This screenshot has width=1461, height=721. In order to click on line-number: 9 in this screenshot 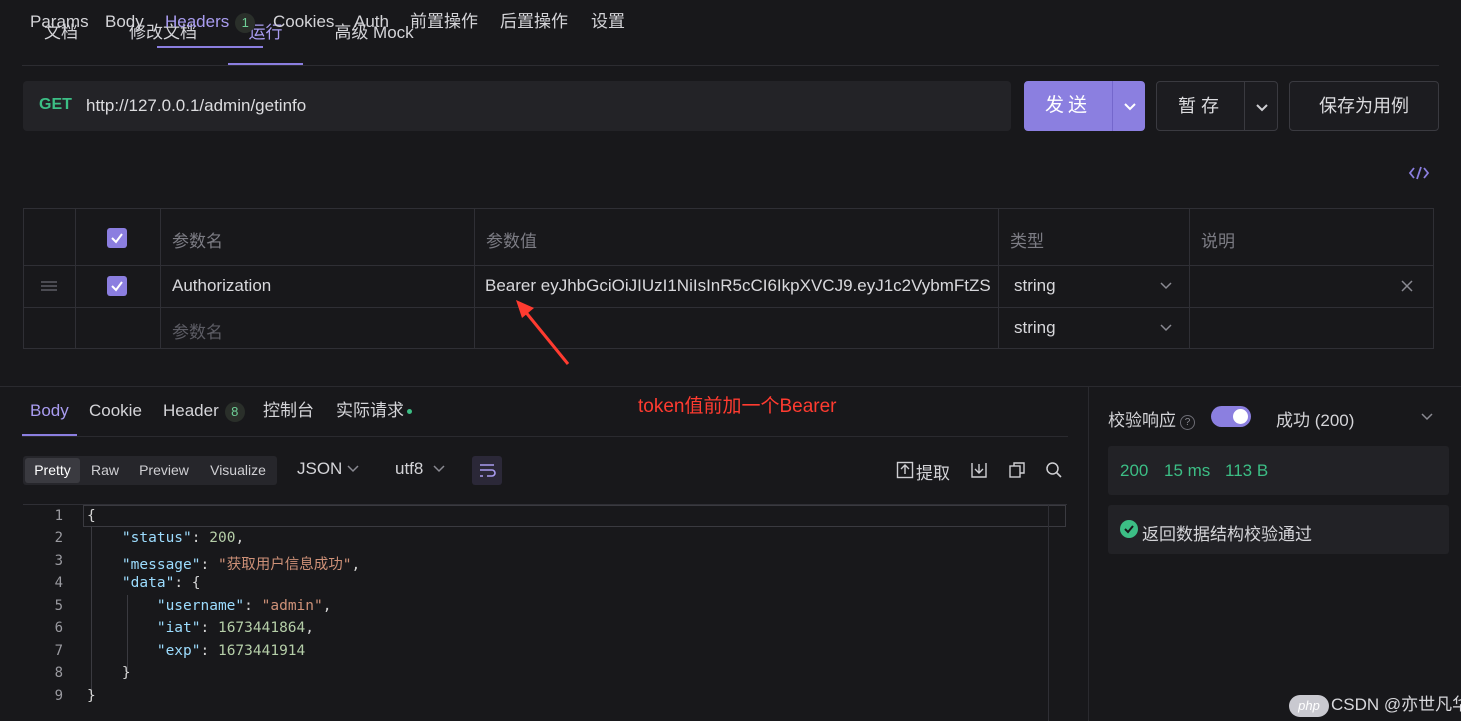, I will do `click(58, 696)`.